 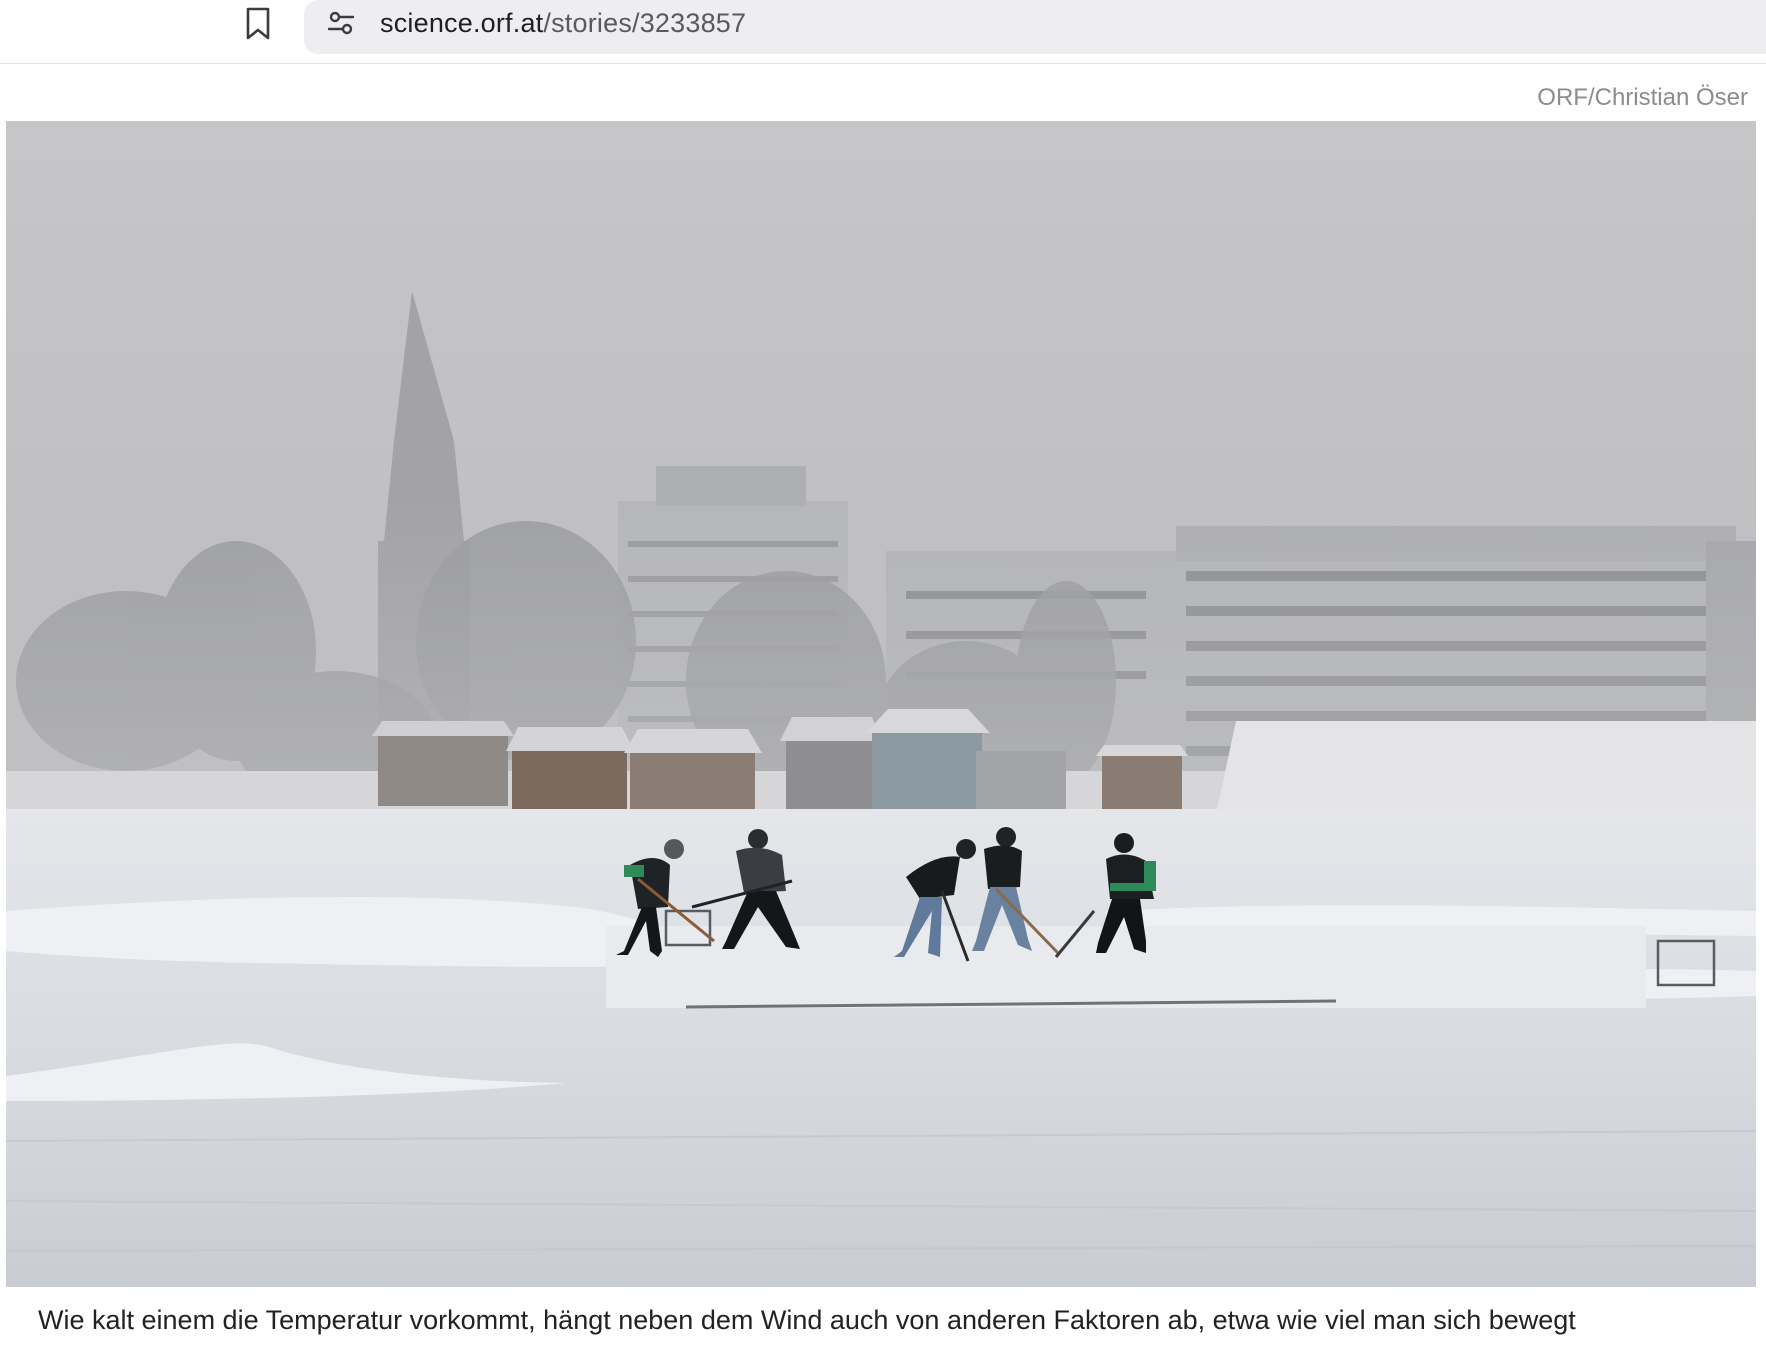 I want to click on browser-toolbar: science.orf.at/stories/3233857, so click(x=883, y=32).